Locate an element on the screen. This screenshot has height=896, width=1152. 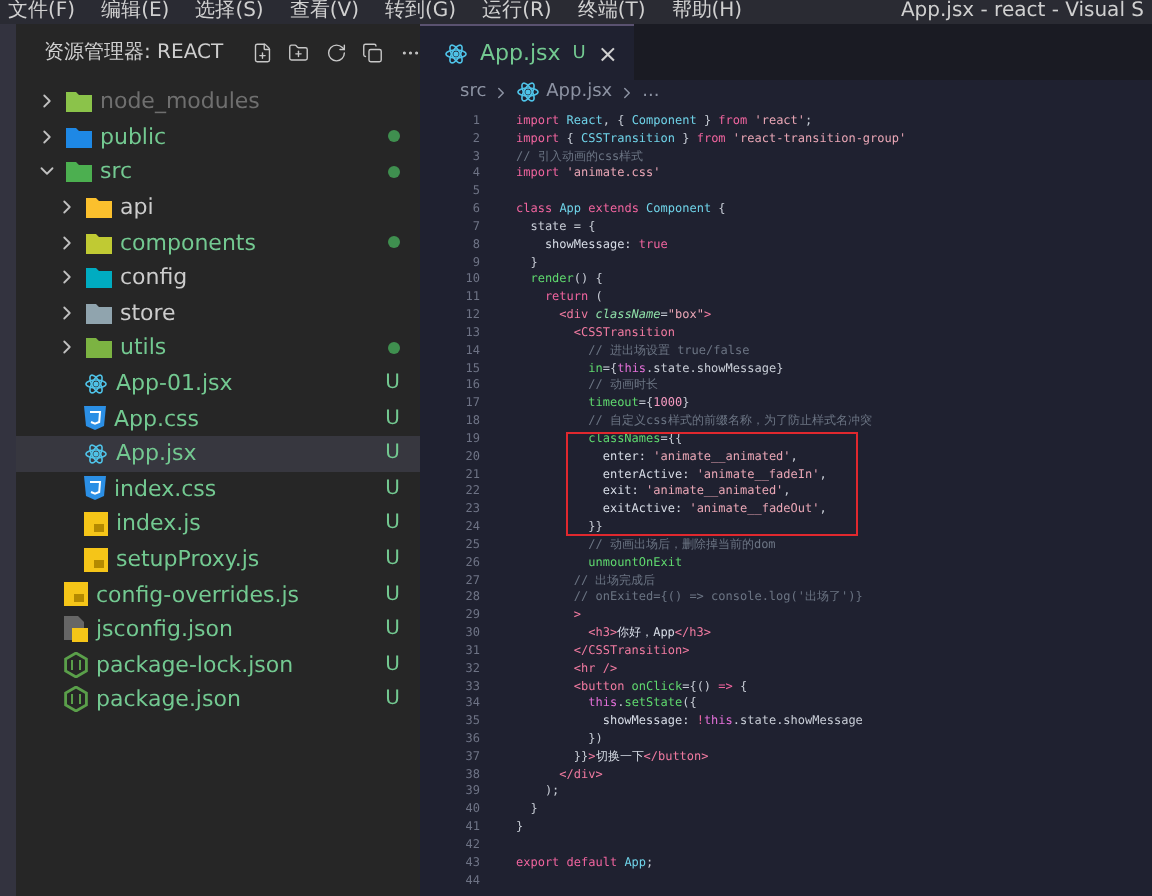
file-item: package.json U is located at coordinates (218, 700).